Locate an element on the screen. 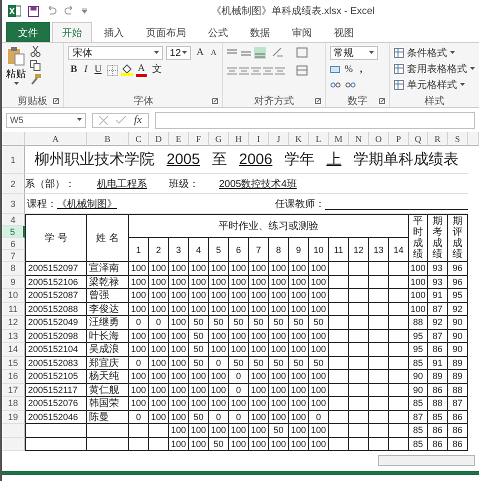  check-icon is located at coordinates (121, 120).